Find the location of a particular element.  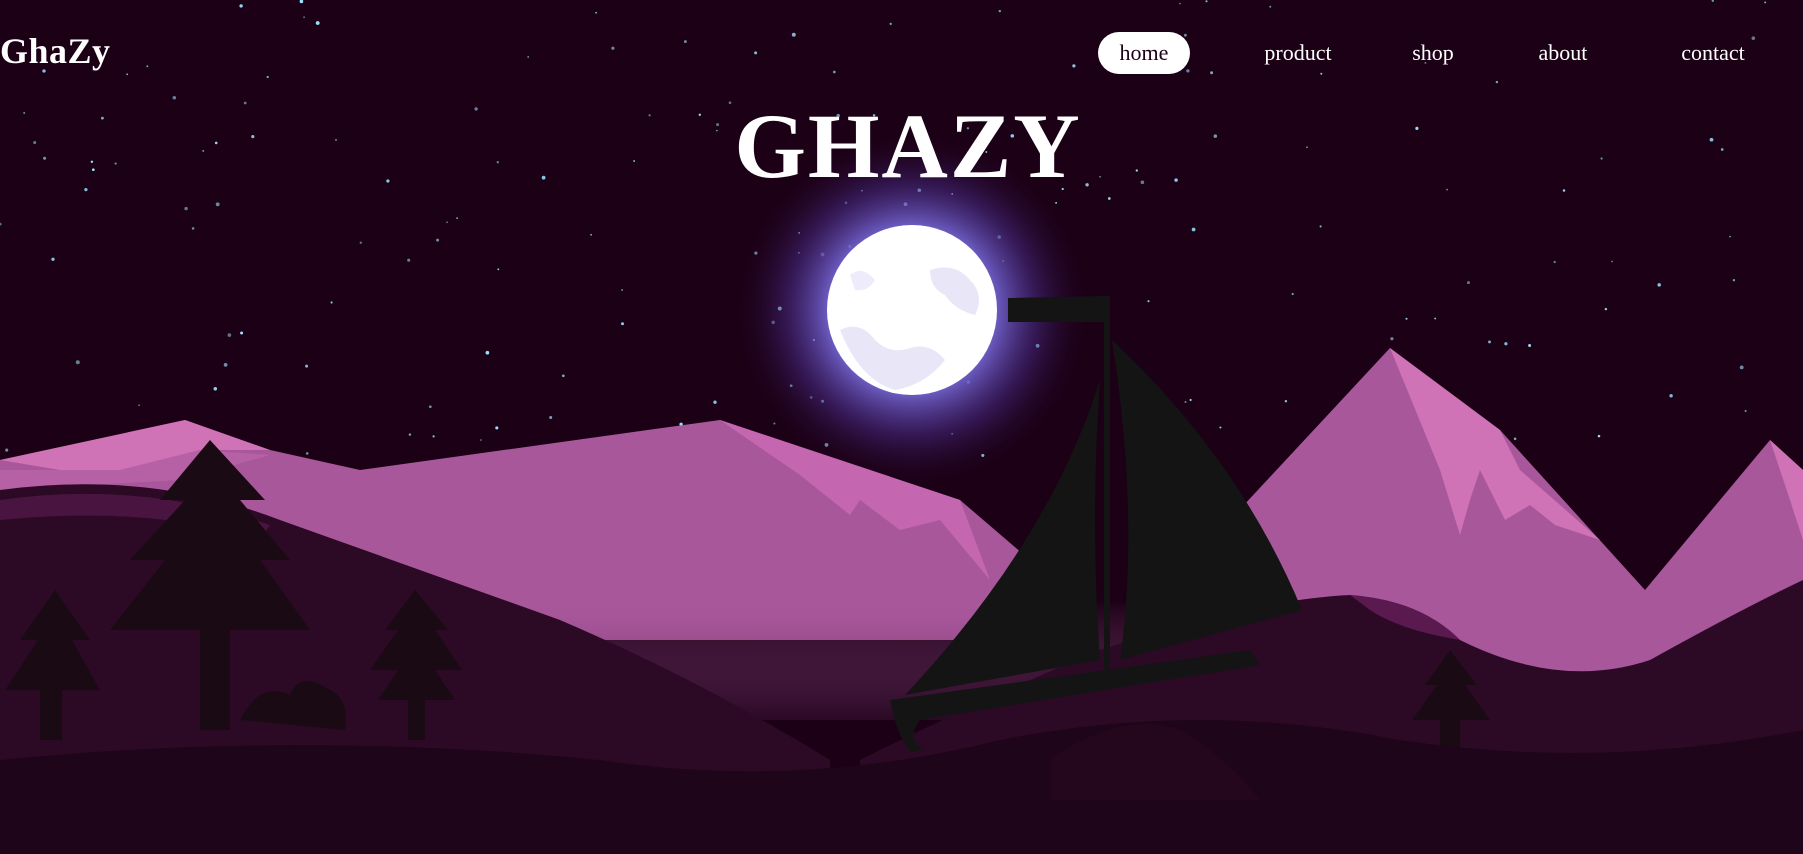

site-logo: GhaZy is located at coordinates (55, 51).